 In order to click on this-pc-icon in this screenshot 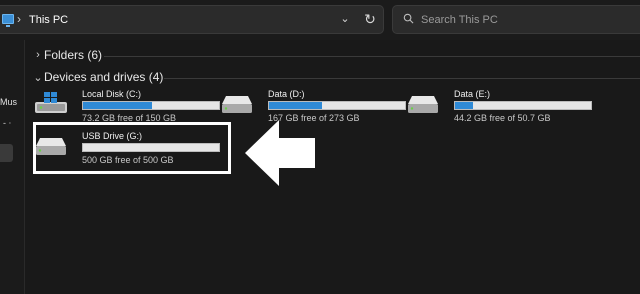, I will do `click(8, 20)`.